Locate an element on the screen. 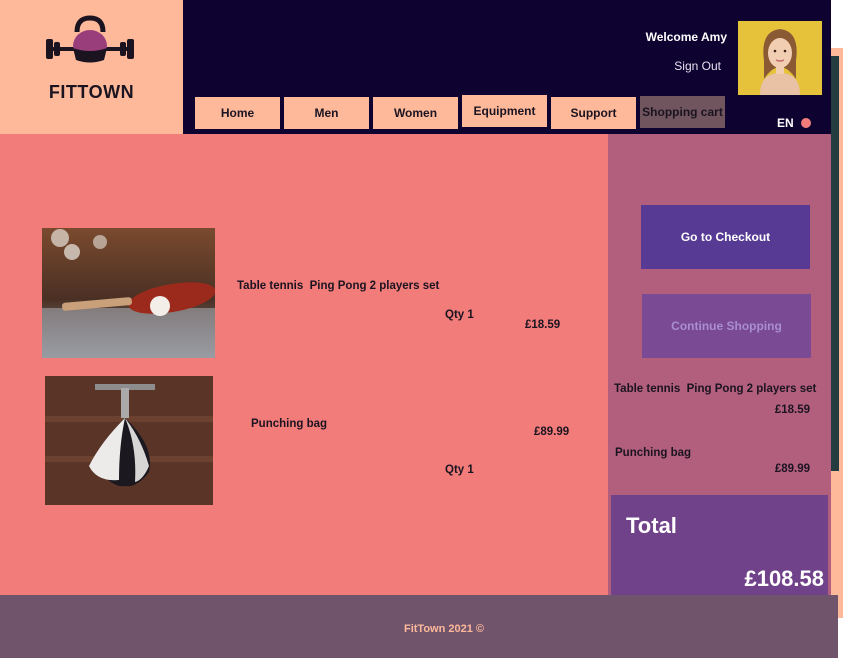 The image size is (843, 658). sign-out-link: Sign Out is located at coordinates (697, 66).